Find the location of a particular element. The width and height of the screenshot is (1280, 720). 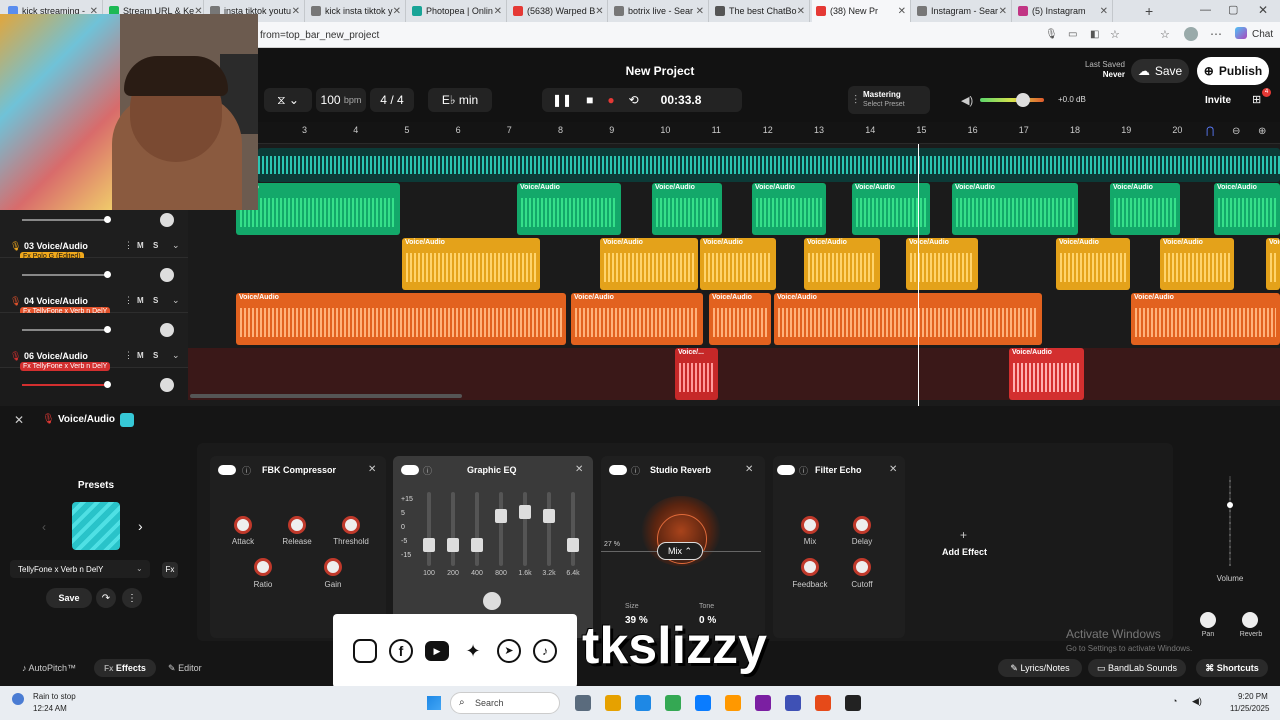

copilot-icon is located at coordinates (1241, 33).